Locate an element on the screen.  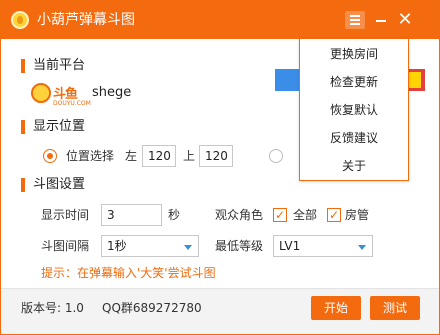
seconds-unit-label: 秒 is located at coordinates (174, 215).